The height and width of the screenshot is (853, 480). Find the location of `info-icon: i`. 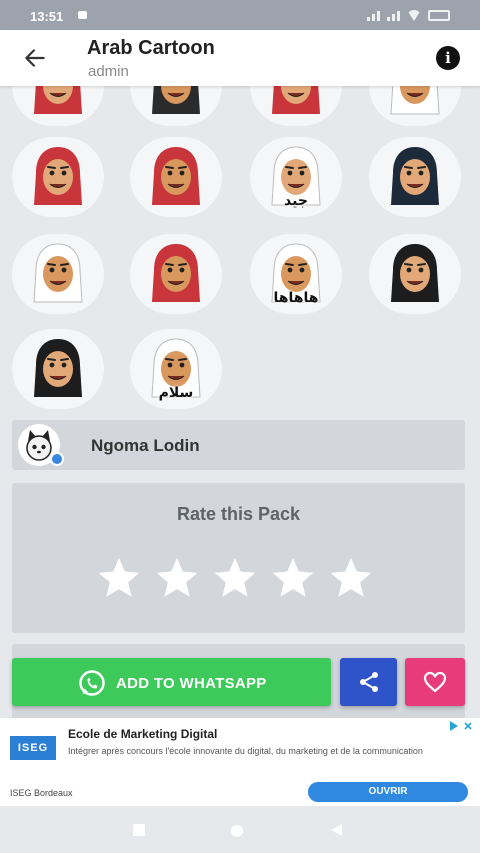

info-icon: i is located at coordinates (448, 58).